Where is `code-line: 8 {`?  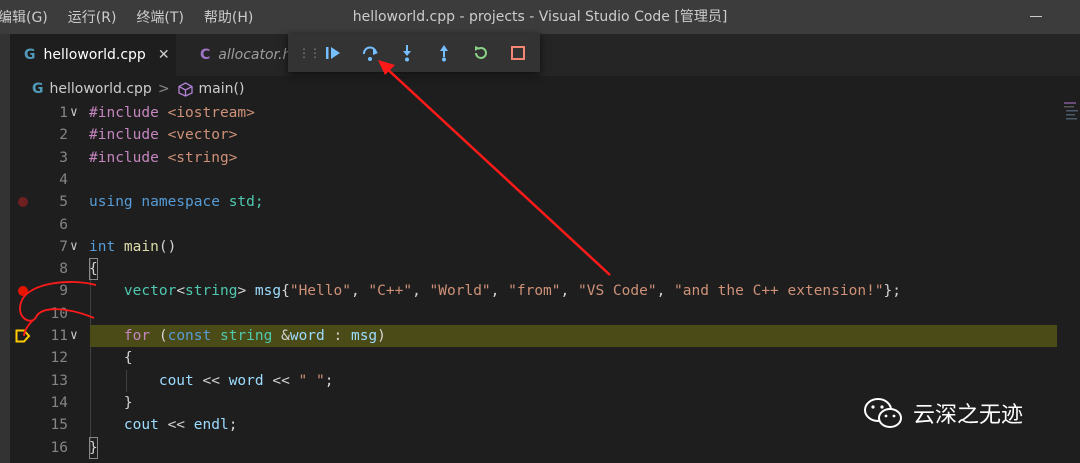 code-line: 8 { is located at coordinates (535, 269).